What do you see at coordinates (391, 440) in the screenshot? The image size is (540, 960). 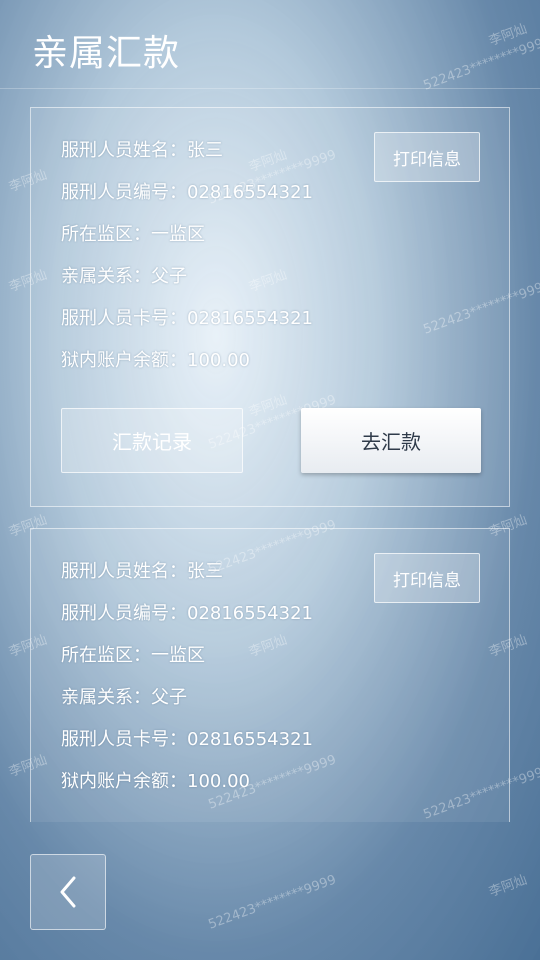 I see `go-remit-button: 去汇款` at bounding box center [391, 440].